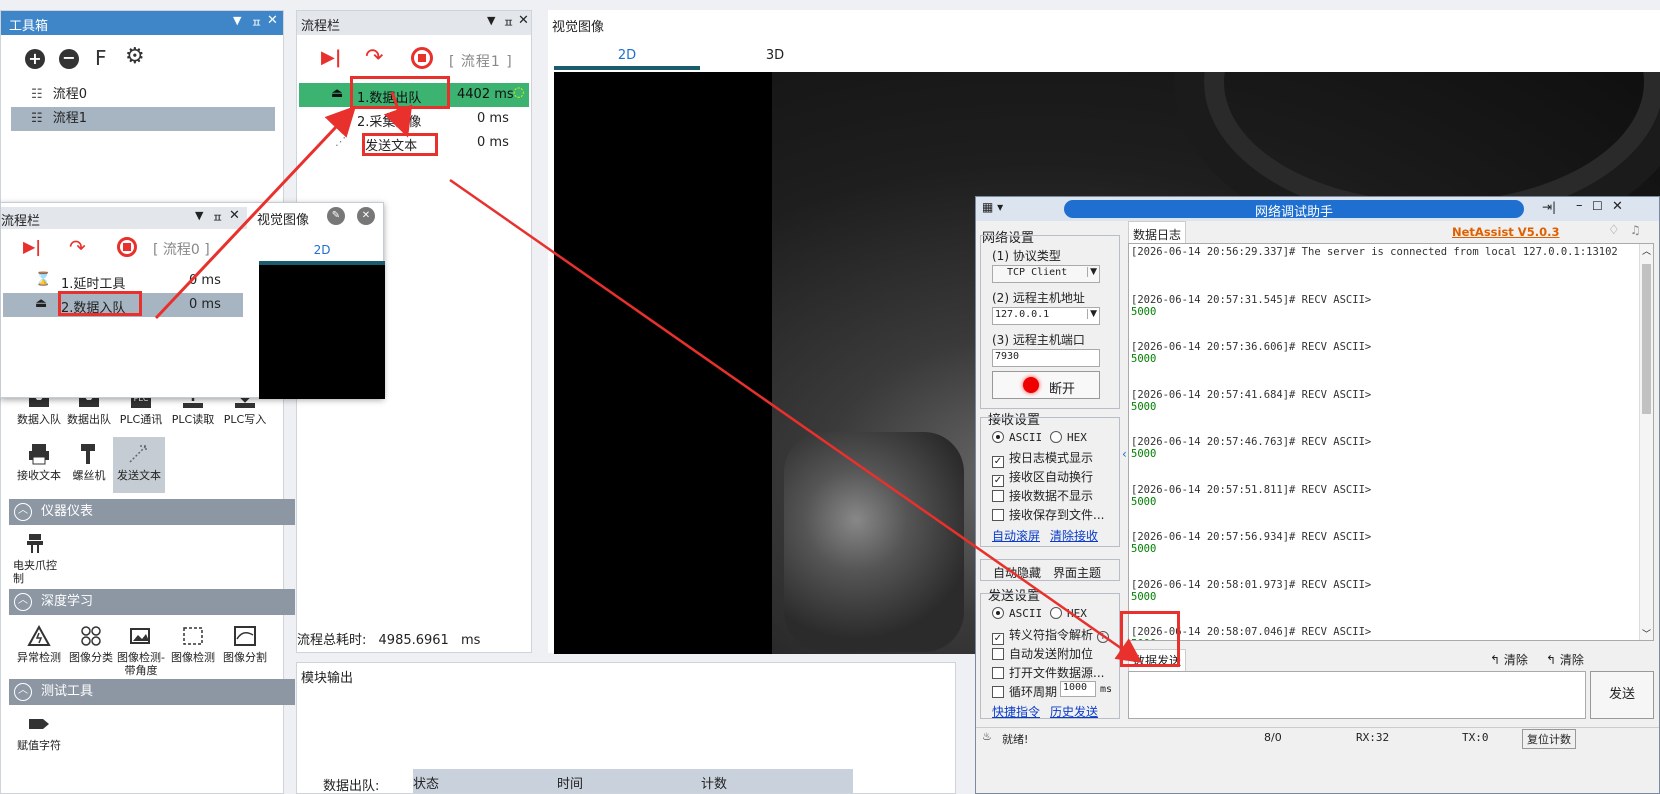 The height and width of the screenshot is (794, 1660). I want to click on maximize-icon: ☐, so click(1597, 206).